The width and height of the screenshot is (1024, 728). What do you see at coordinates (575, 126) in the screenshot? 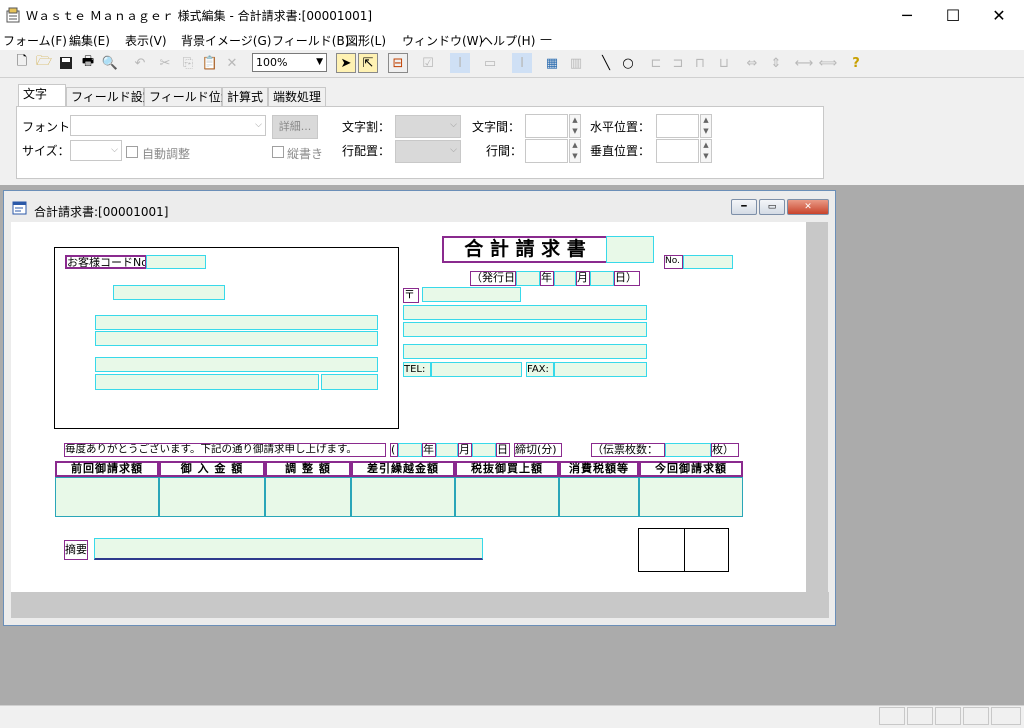
I see `char-spacing-spinner: ▲ ▼` at bounding box center [575, 126].